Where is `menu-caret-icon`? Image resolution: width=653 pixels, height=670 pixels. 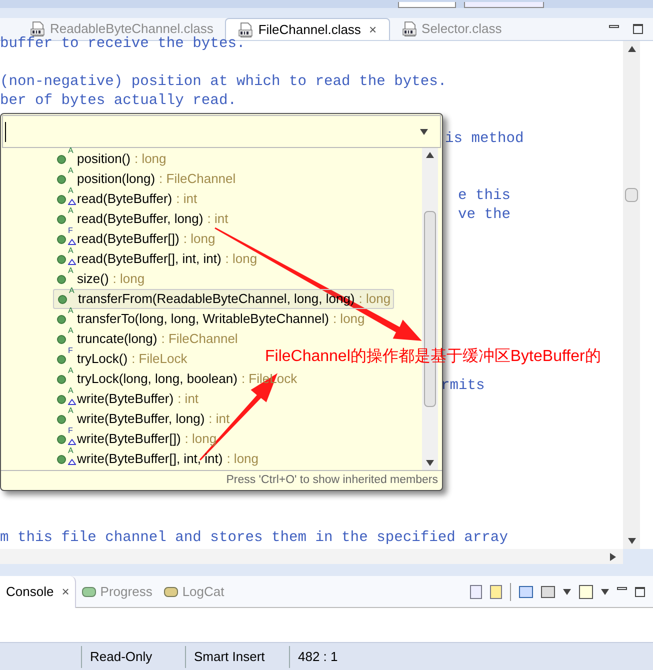 menu-caret-icon is located at coordinates (424, 132).